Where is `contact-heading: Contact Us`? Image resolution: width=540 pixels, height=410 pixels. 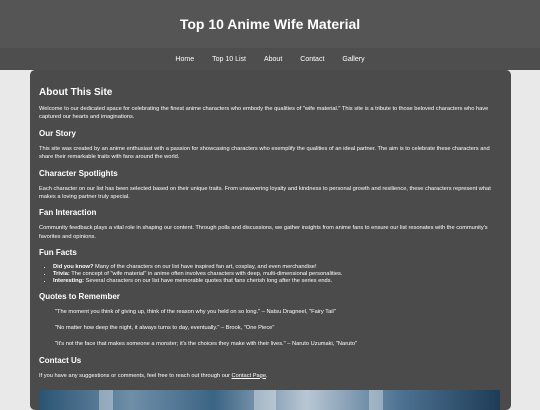
contact-heading: Contact Us is located at coordinates (60, 360).